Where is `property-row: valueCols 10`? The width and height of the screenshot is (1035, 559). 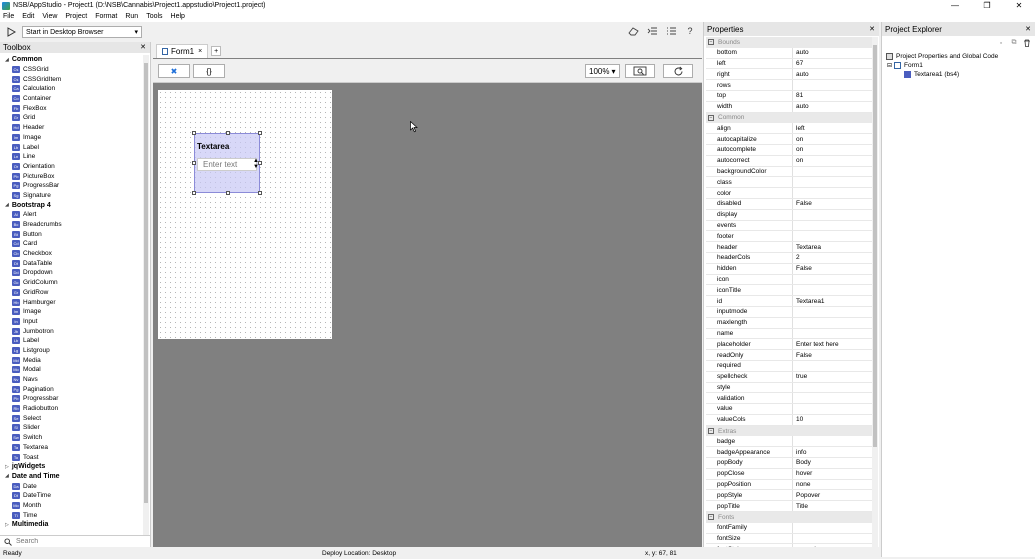 property-row: valueCols 10 is located at coordinates (789, 420).